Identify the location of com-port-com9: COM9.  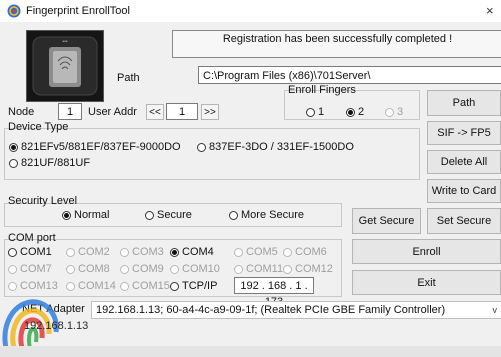
(142, 269).